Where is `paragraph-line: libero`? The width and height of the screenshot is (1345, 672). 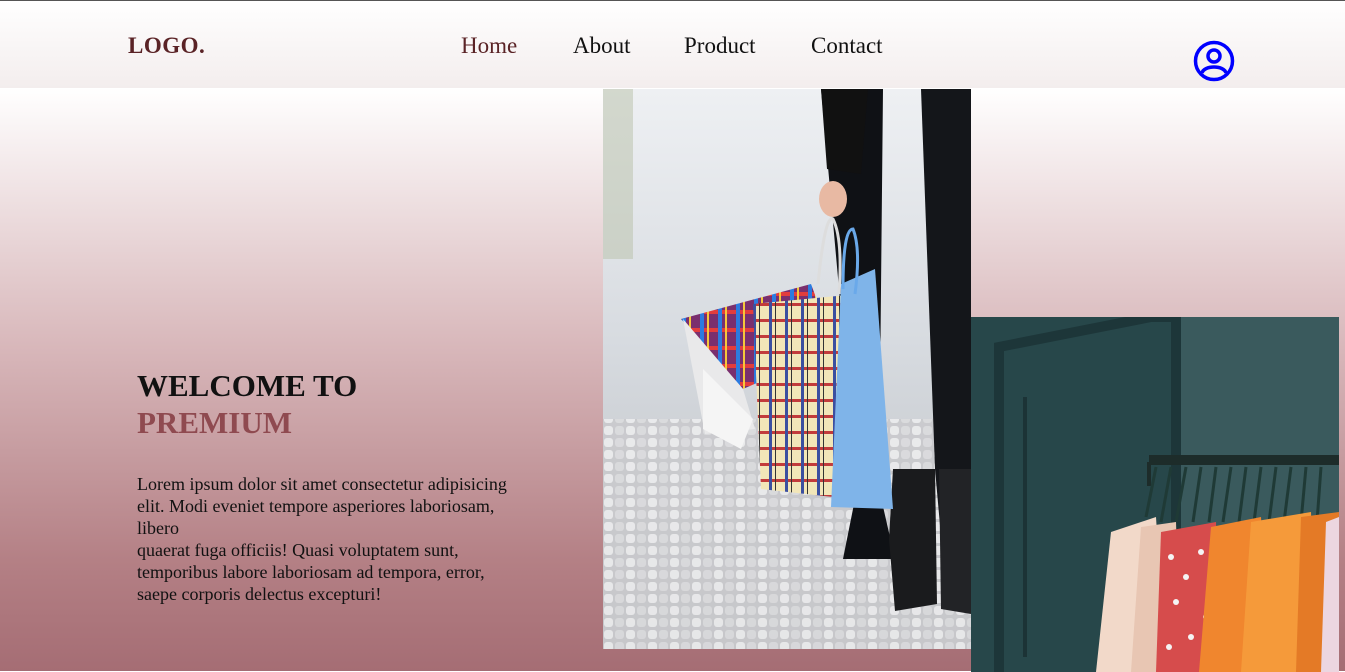 paragraph-line: libero is located at coordinates (158, 528).